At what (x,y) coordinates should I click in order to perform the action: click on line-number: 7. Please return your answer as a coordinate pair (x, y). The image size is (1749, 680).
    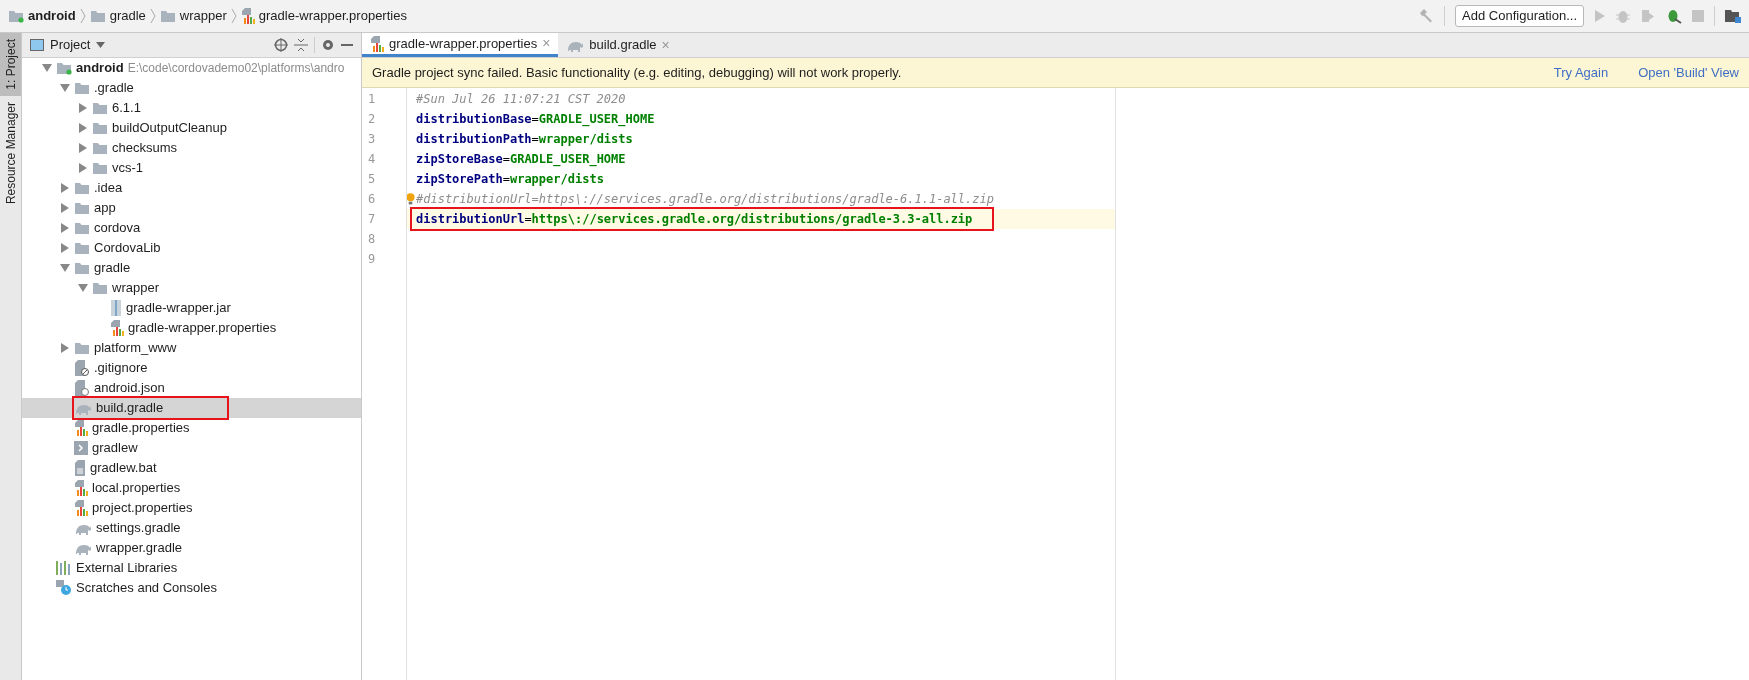
    Looking at the image, I should click on (384, 219).